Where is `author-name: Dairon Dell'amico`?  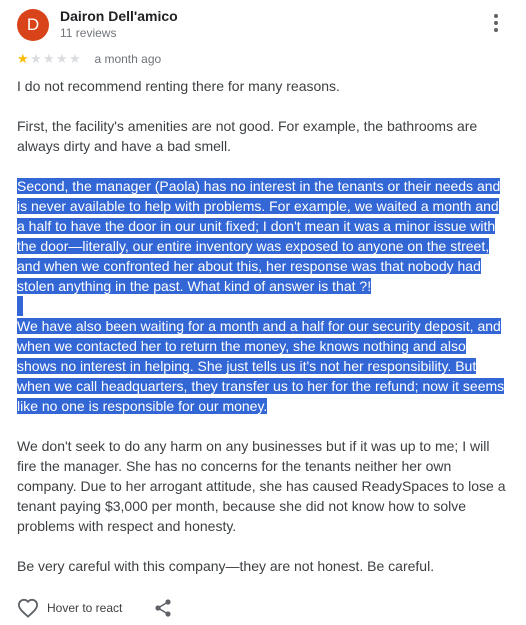
author-name: Dairon Dell'amico is located at coordinates (119, 16).